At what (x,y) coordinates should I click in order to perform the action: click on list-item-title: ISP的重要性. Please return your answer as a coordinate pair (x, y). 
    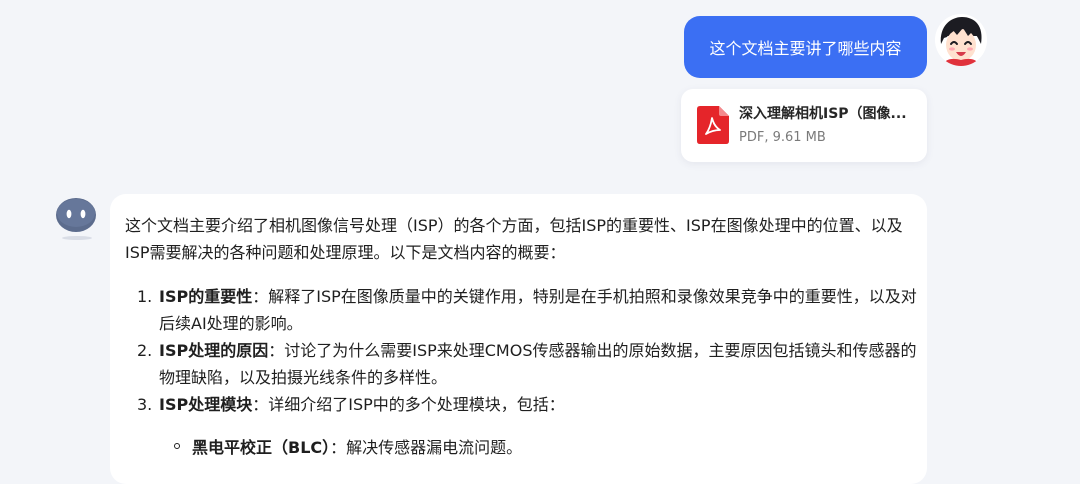
    Looking at the image, I should click on (206, 296).